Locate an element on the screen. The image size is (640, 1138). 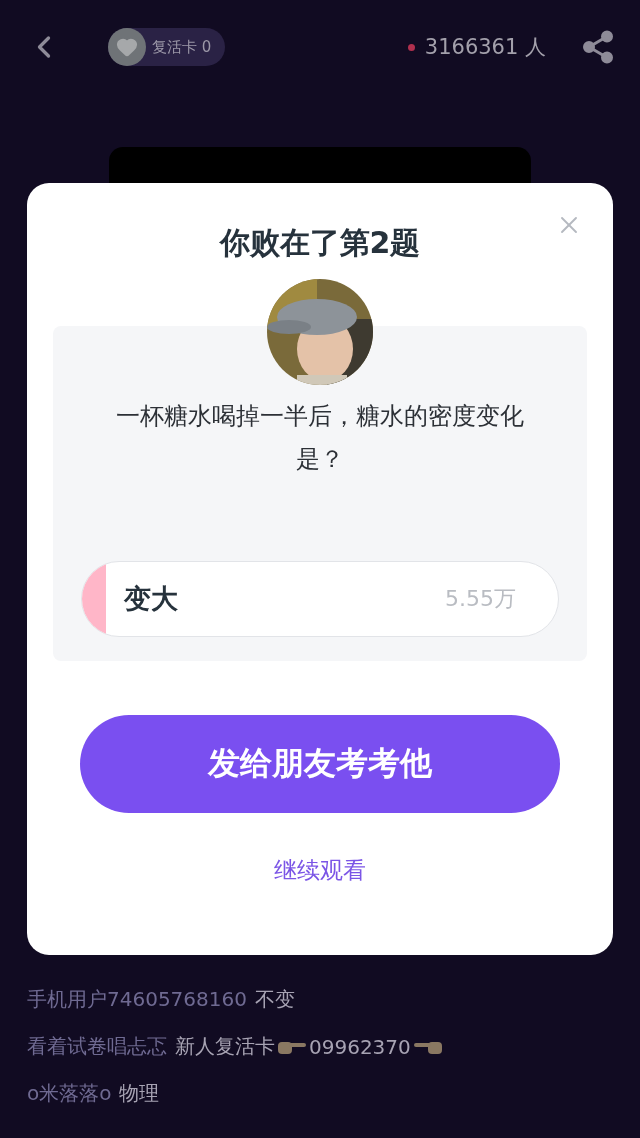
question-text: 一杯糖水喝掉一半后，糖水的密度变化是？ is located at coordinates (320, 438).